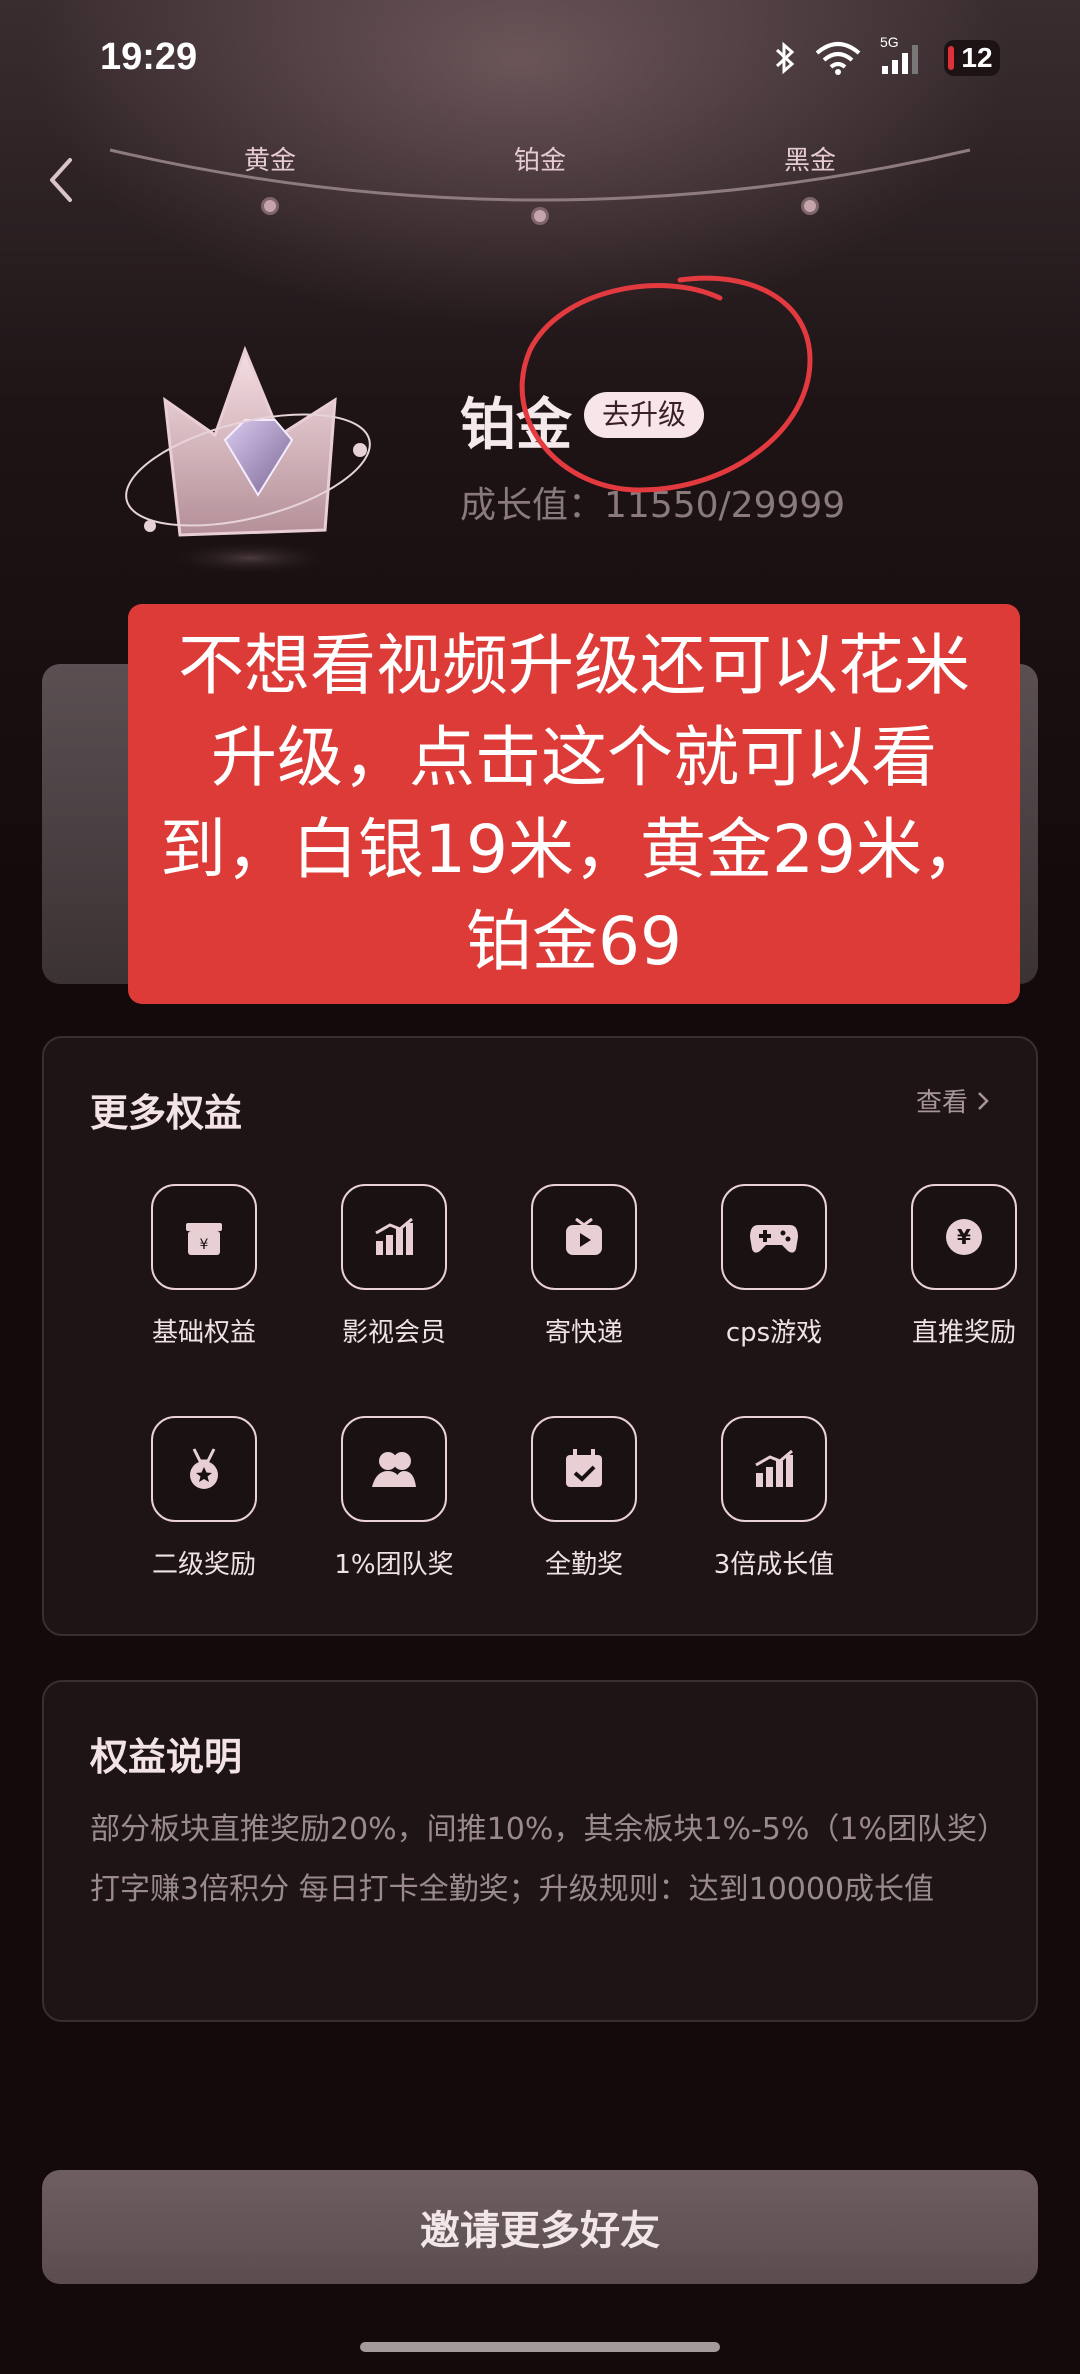 The height and width of the screenshot is (2374, 1080). What do you see at coordinates (583, 1565) in the screenshot?
I see `benefit-label: 全勤奖` at bounding box center [583, 1565].